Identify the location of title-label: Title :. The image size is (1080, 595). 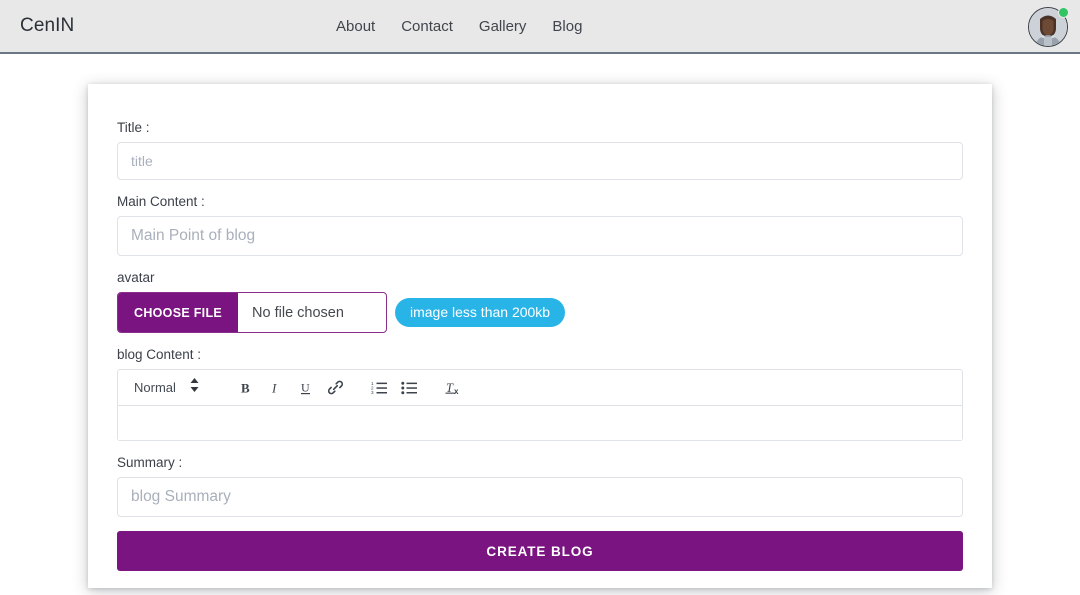
(133, 127).